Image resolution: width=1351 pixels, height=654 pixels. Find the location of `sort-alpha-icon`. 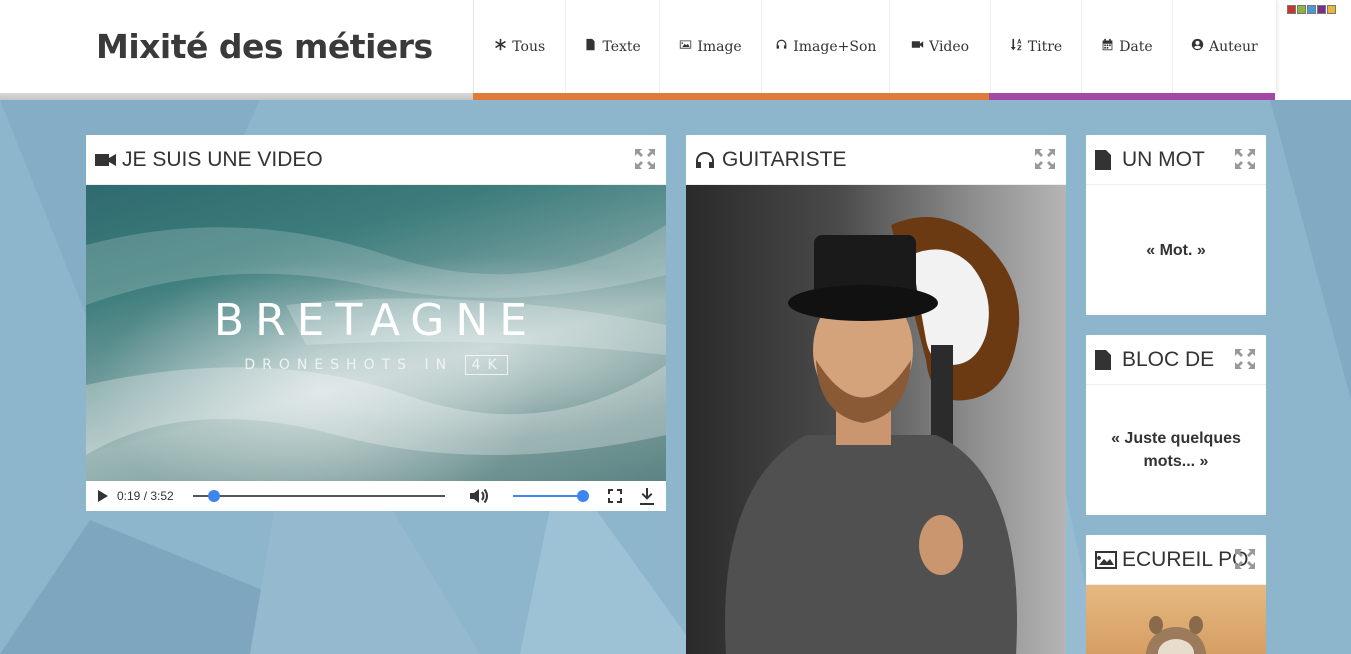

sort-alpha-icon is located at coordinates (1016, 46).